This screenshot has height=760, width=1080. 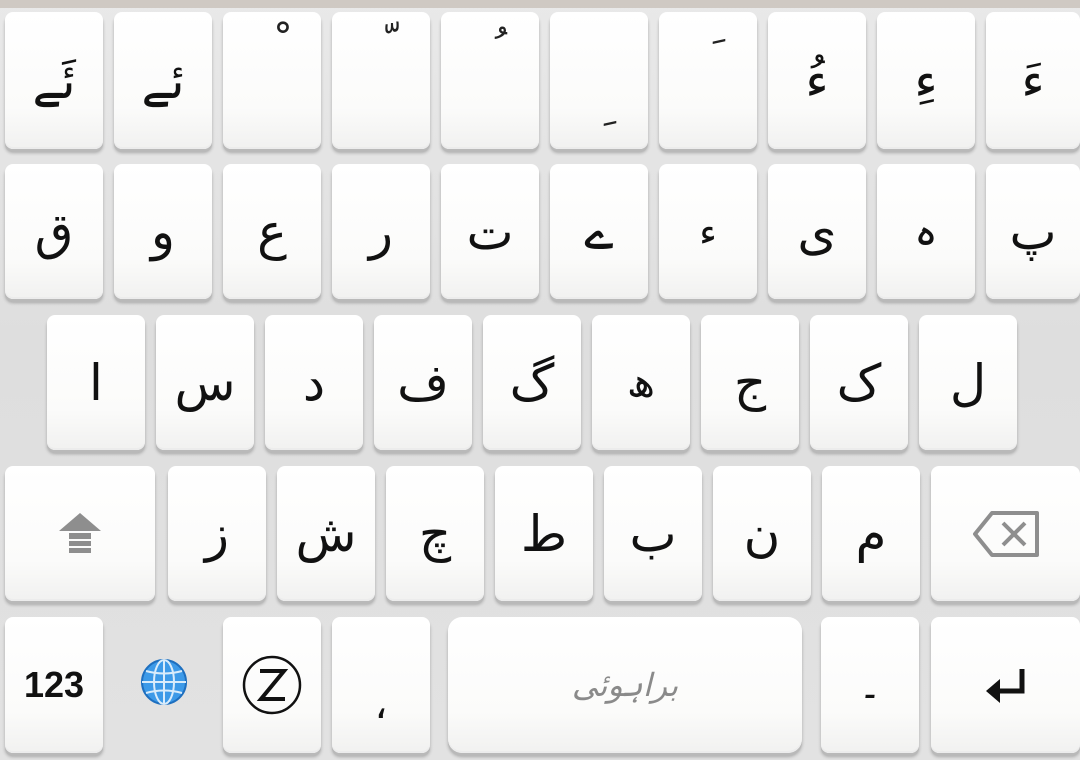 I want to click on key-row1-7: َ, so click(x=708, y=80).